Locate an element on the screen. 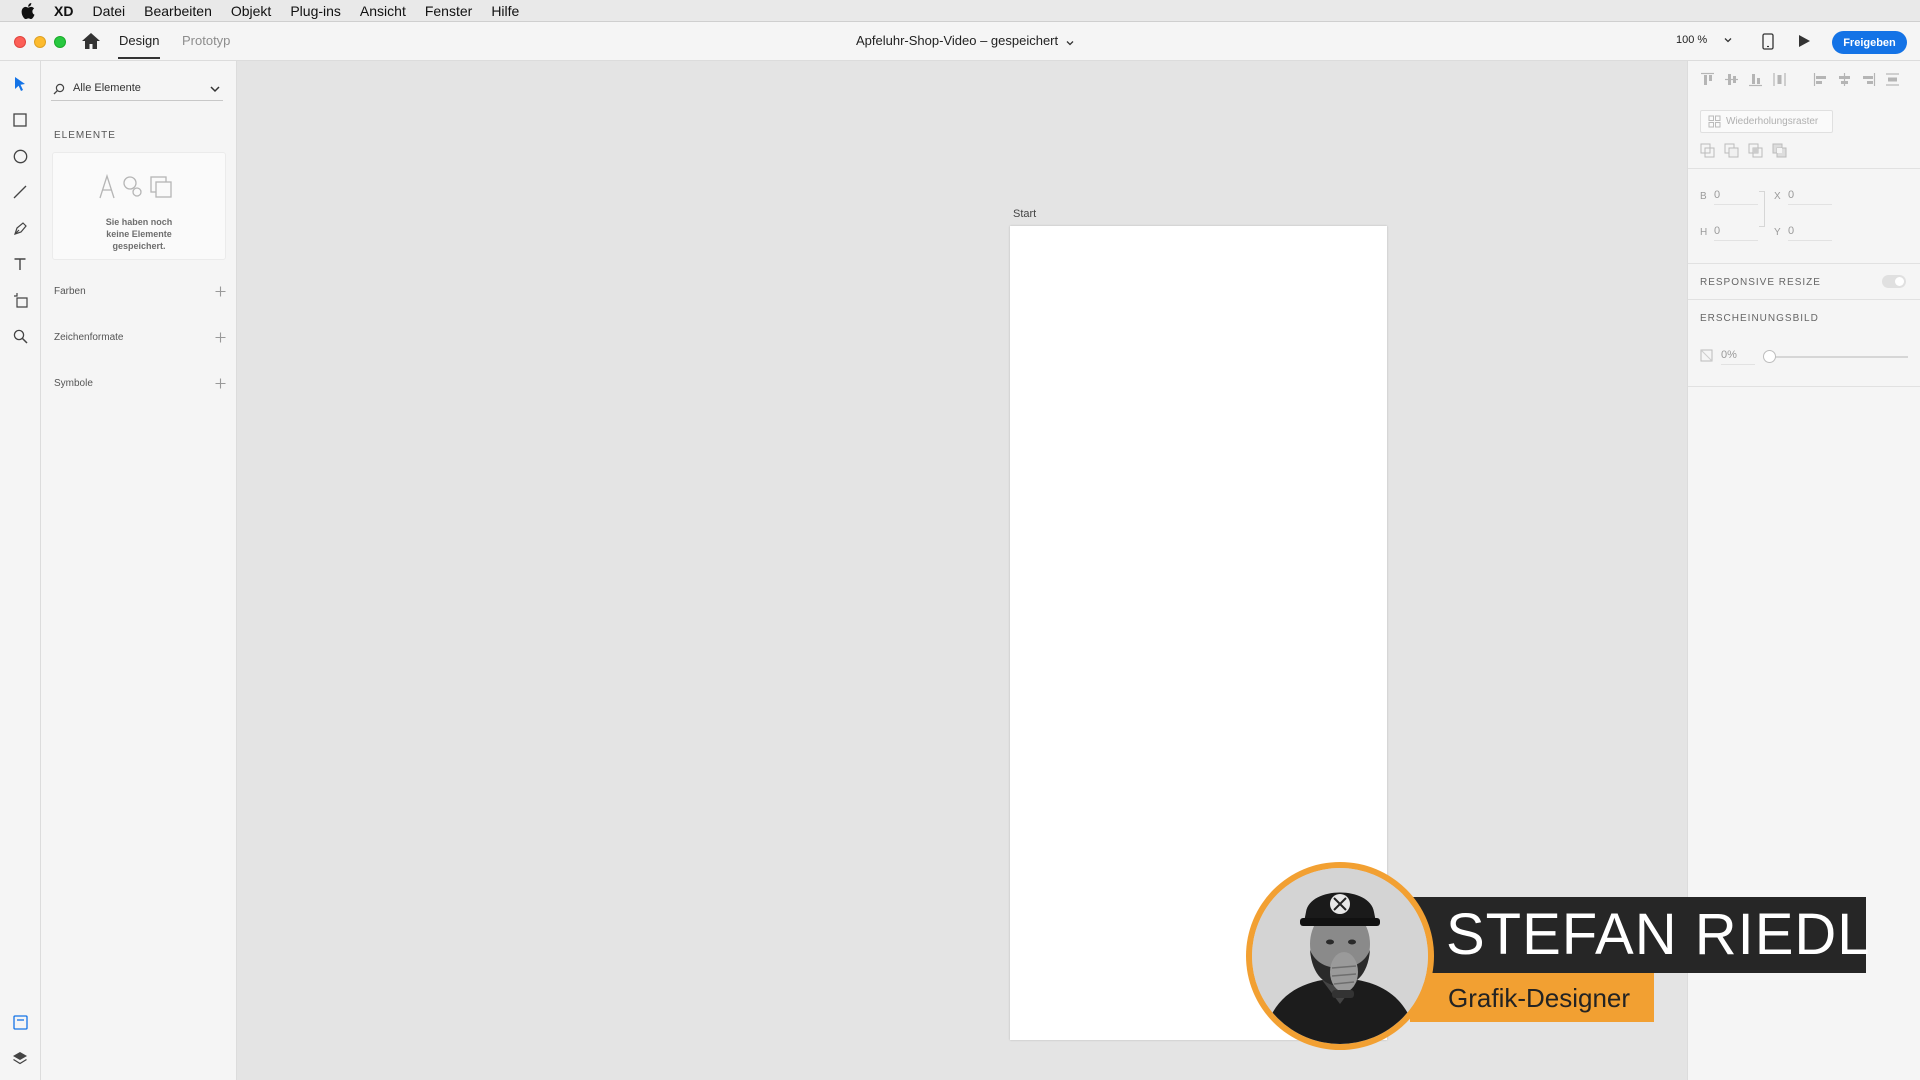 Image resolution: width=1920 pixels, height=1080 pixels. zoom-value: 100 % is located at coordinates (1692, 40).